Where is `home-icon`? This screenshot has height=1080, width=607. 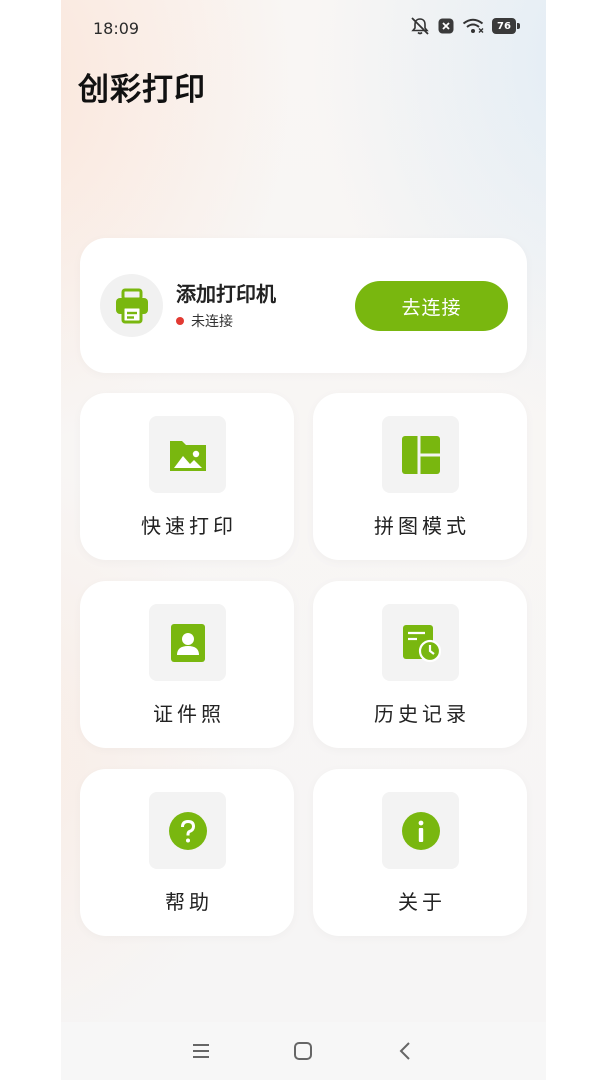 home-icon is located at coordinates (303, 1051).